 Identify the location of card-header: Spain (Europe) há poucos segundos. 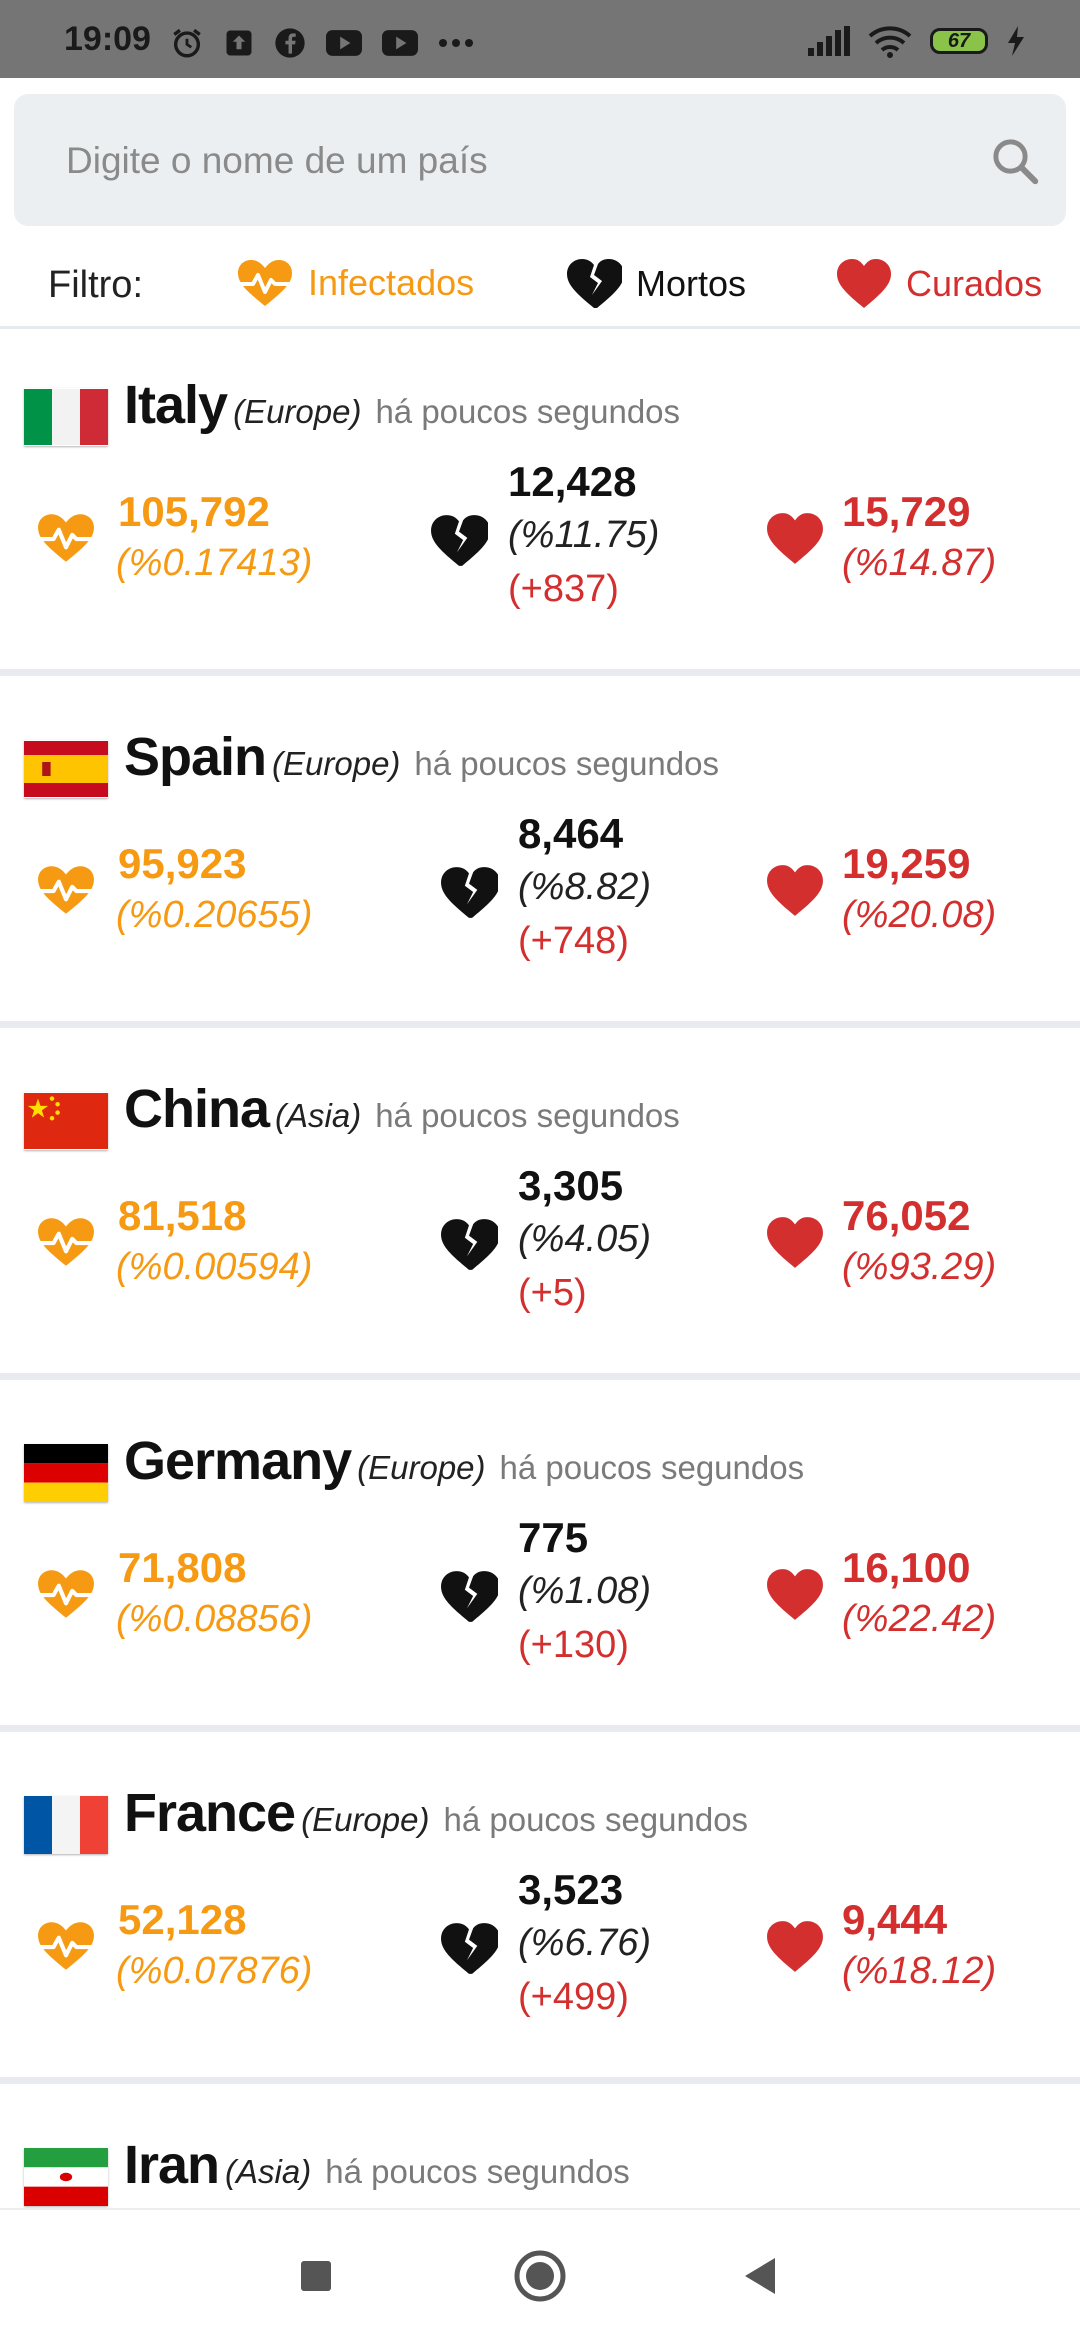
(421, 757).